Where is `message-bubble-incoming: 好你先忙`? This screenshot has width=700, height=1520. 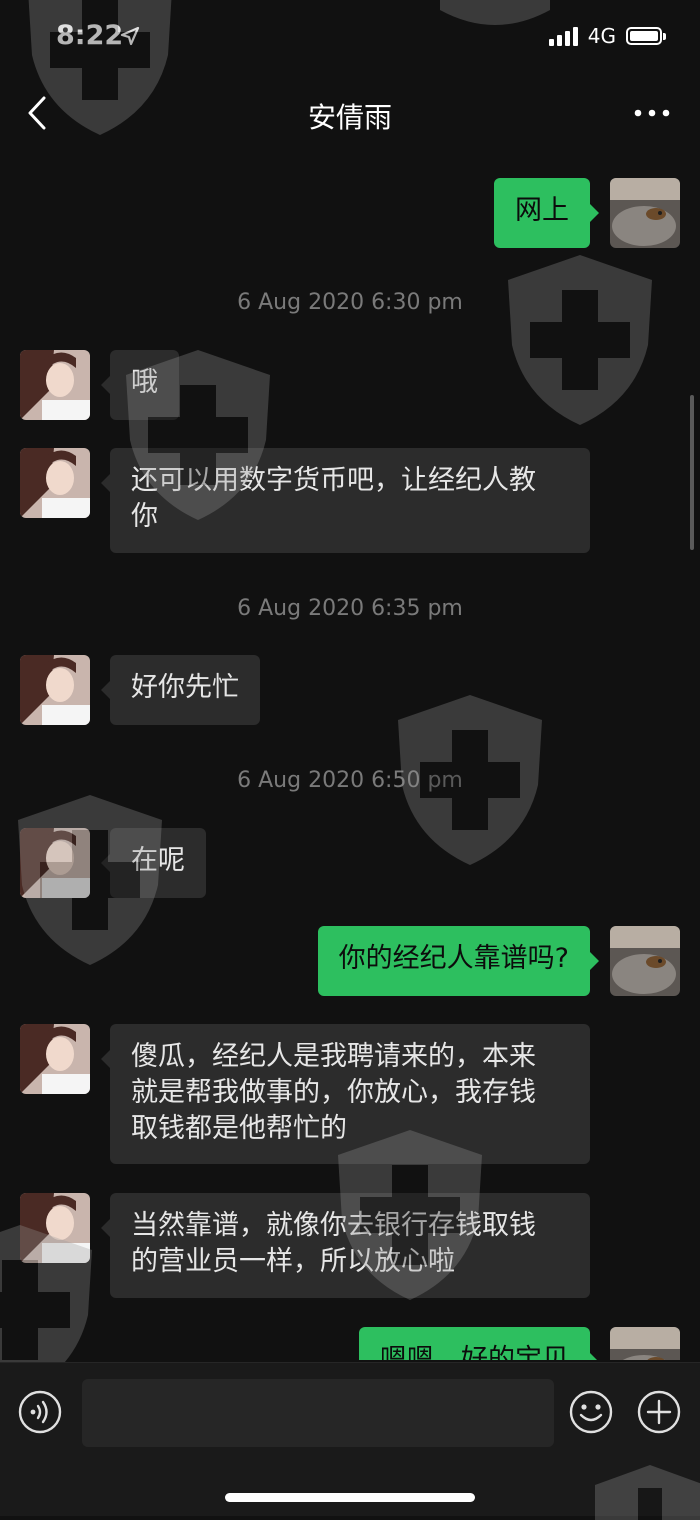
message-bubble-incoming: 好你先忙 is located at coordinates (180, 690).